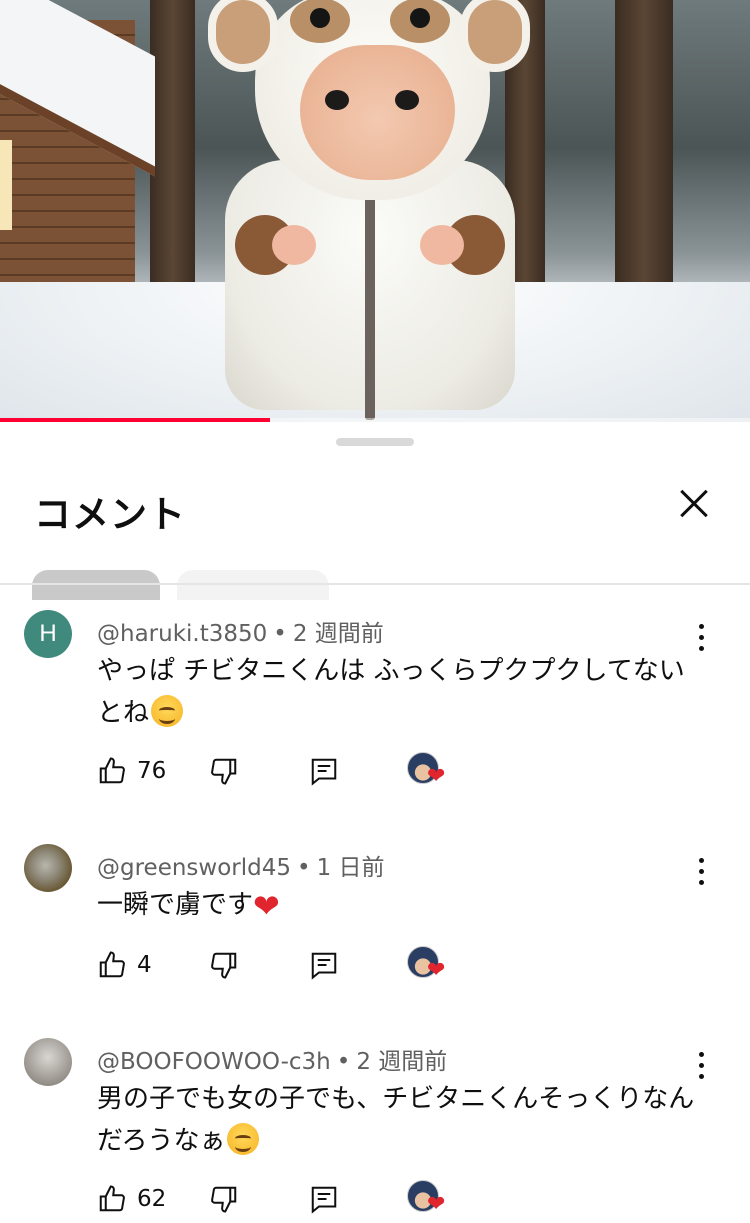 The height and width of the screenshot is (1223, 750). I want to click on comment-meta: @BOOFOOWOO-c3h • 2 週間前, so click(272, 1059).